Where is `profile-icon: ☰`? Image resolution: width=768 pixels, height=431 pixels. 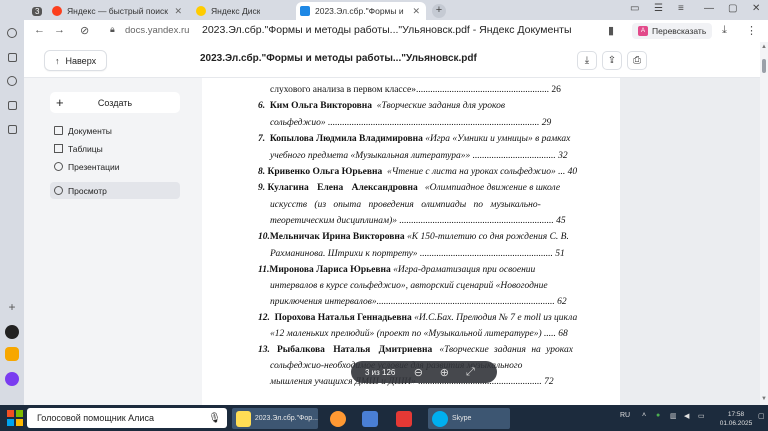 profile-icon: ☰ is located at coordinates (658, 8).